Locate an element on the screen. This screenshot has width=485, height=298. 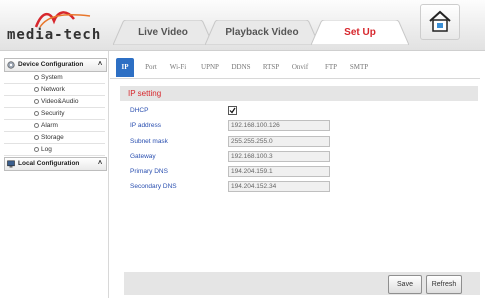
sidebar-item-alarm: Alarm is located at coordinates (54, 126).